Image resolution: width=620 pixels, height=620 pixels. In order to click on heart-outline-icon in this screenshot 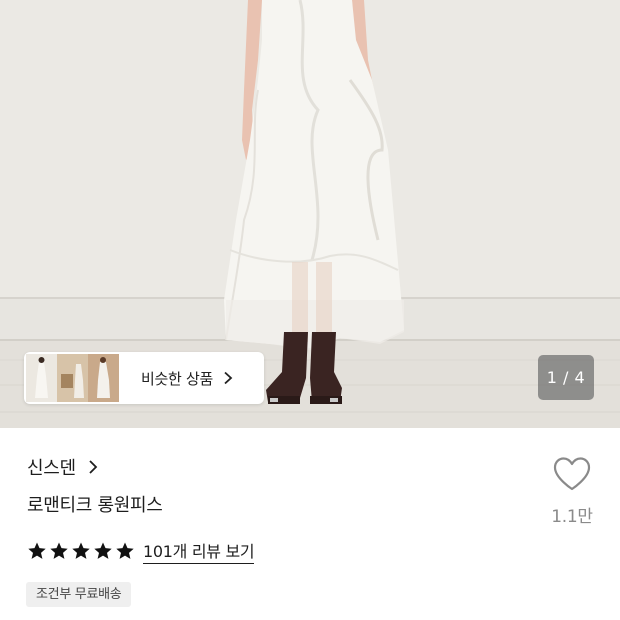, I will do `click(572, 474)`.